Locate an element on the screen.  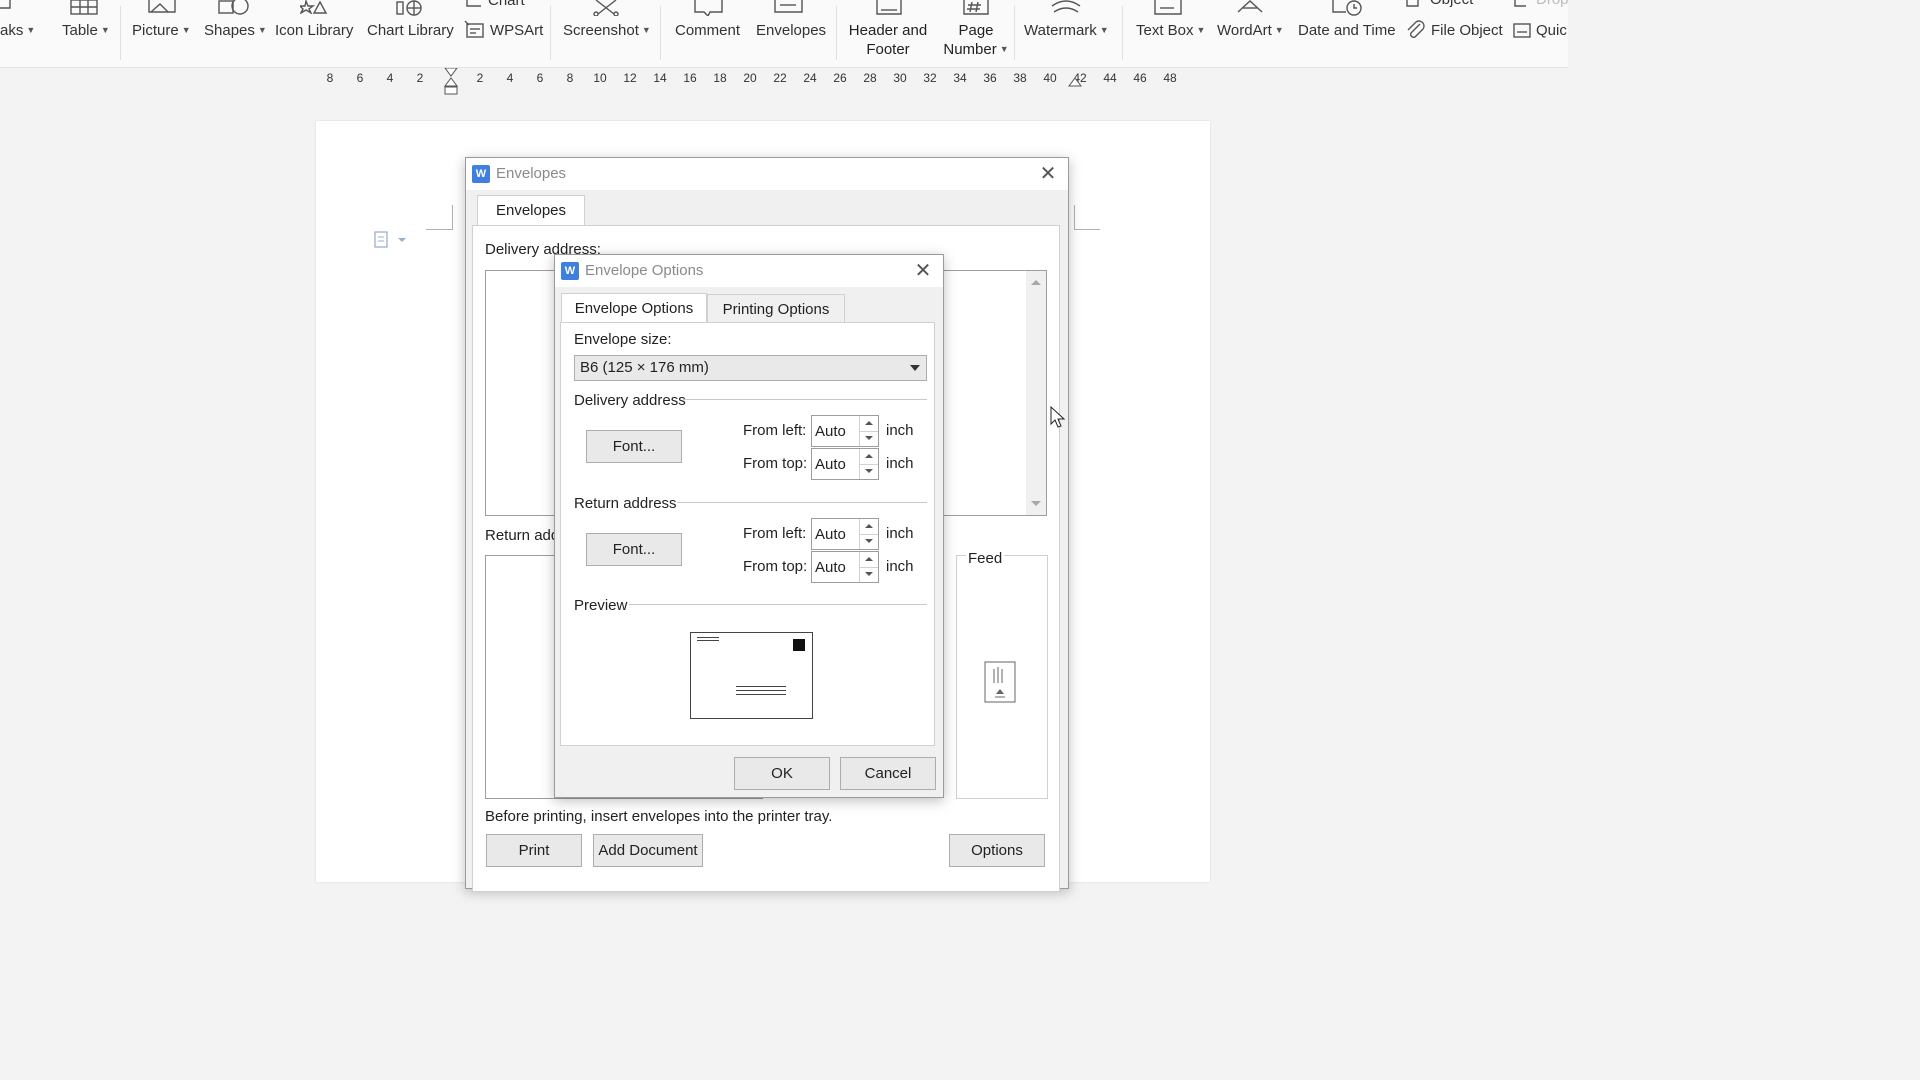
tab-envelopes: Envelopes is located at coordinates (531, 211).